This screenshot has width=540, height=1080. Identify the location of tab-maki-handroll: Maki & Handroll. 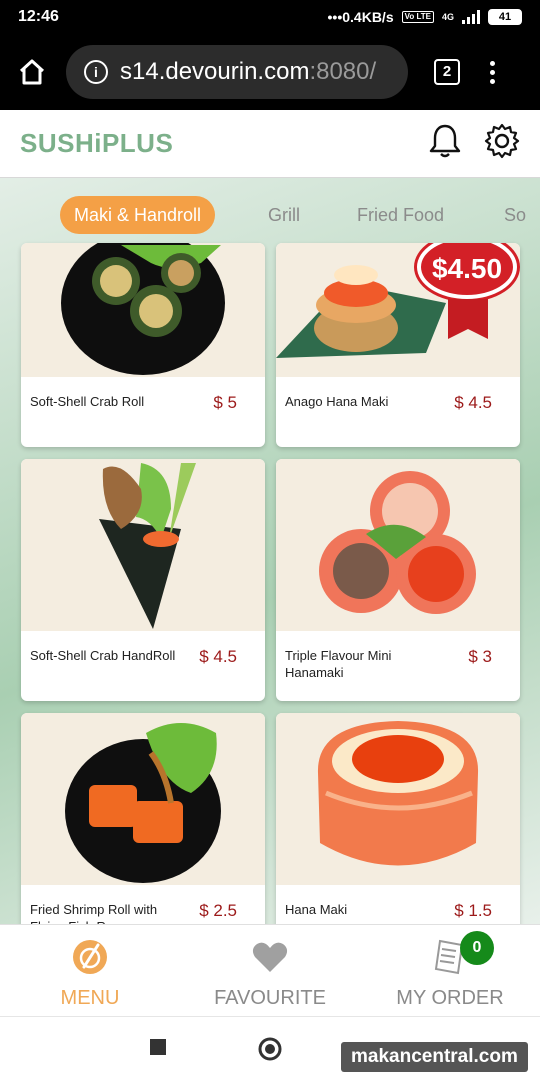
(138, 215).